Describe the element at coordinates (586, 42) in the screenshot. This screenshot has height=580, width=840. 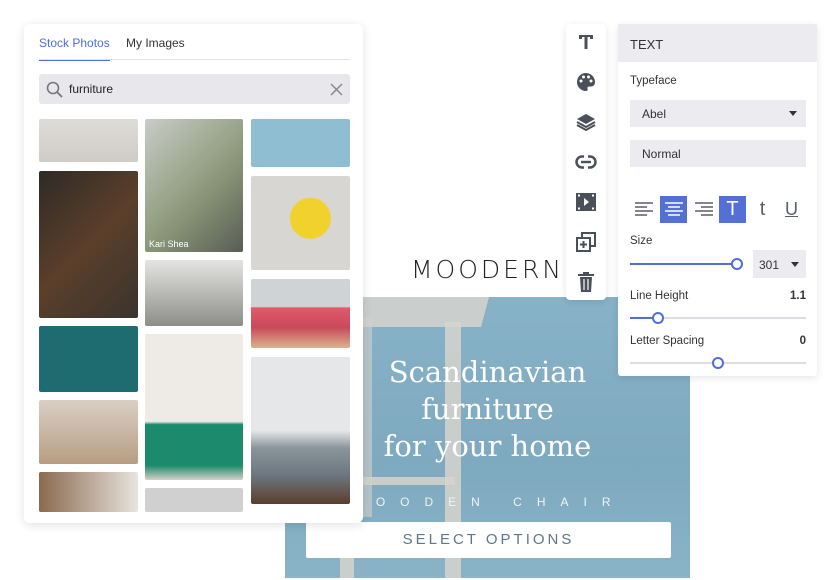
I see `text-icon` at that location.